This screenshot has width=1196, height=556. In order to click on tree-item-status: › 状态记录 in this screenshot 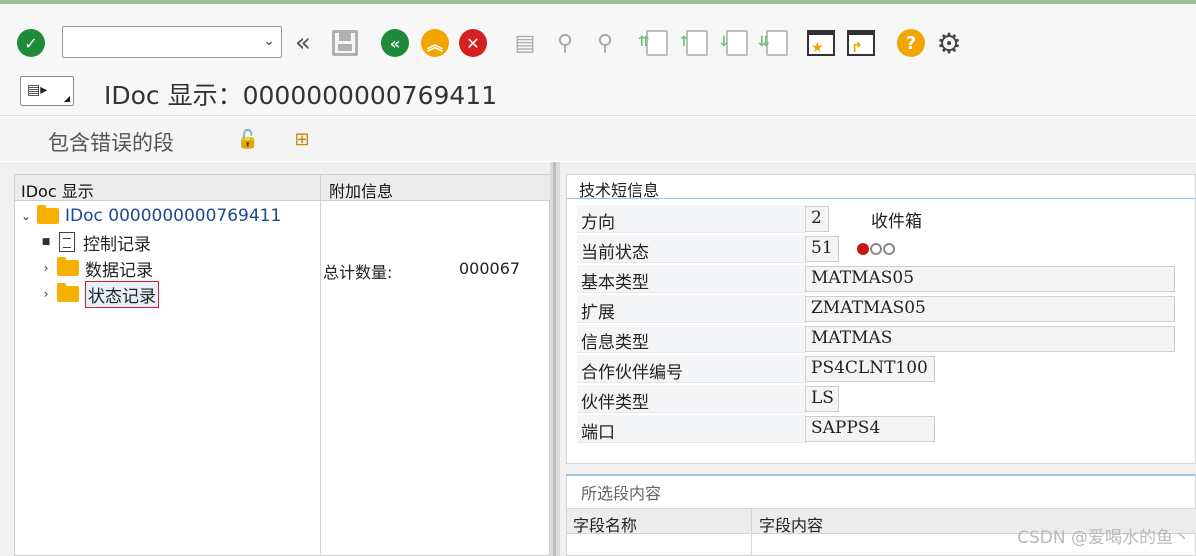, I will do `click(99, 294)`.